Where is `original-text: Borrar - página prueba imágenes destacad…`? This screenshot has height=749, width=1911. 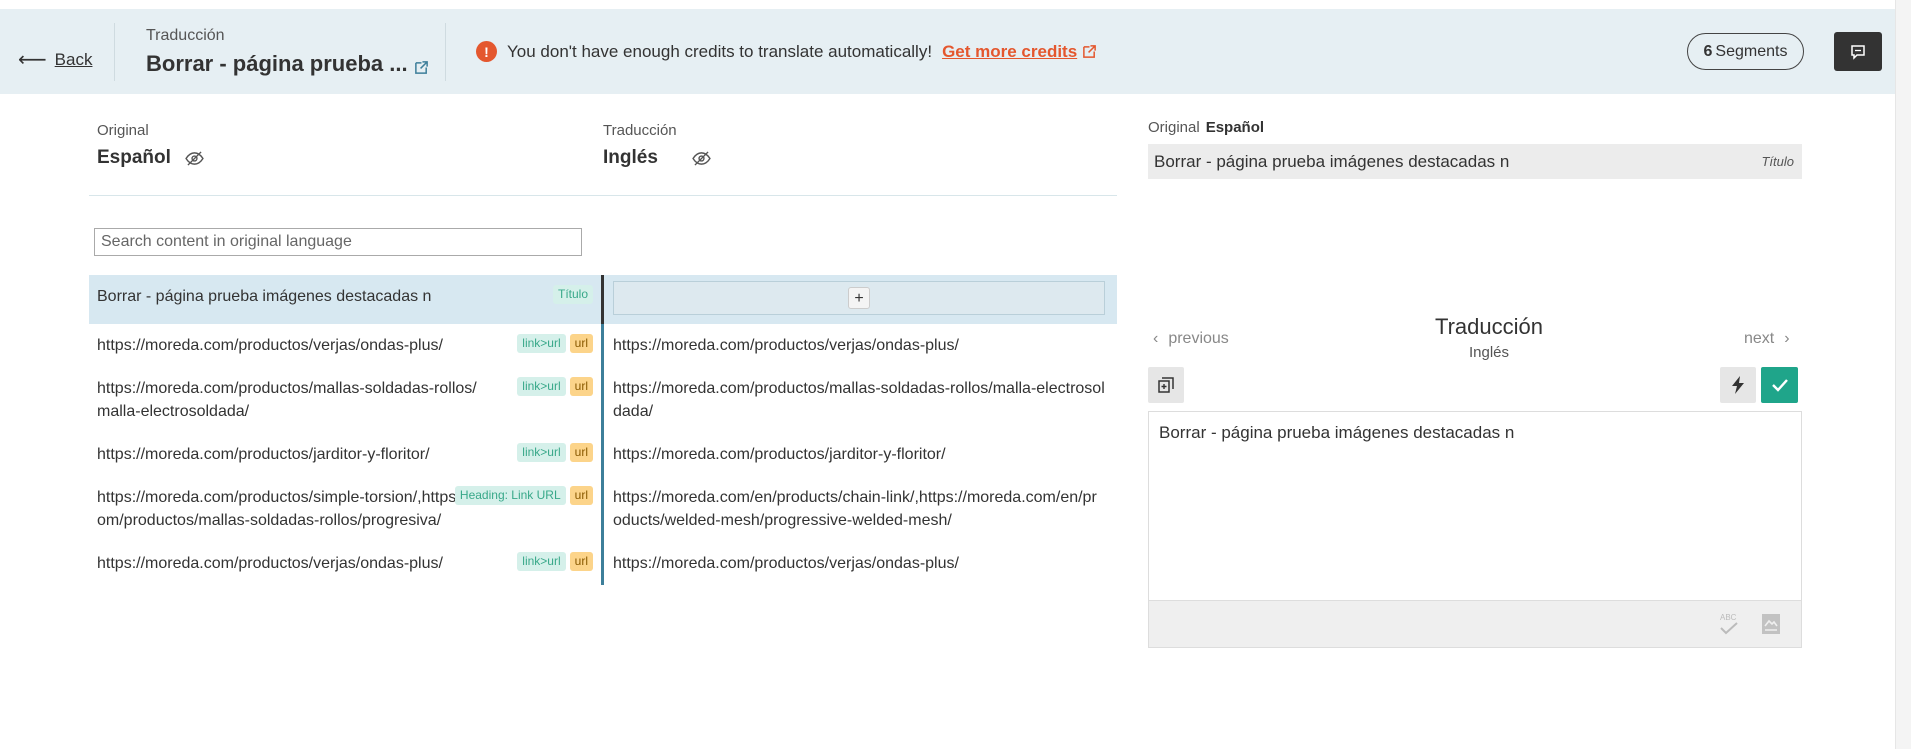 original-text: Borrar - página prueba imágenes destacad… is located at coordinates (264, 296).